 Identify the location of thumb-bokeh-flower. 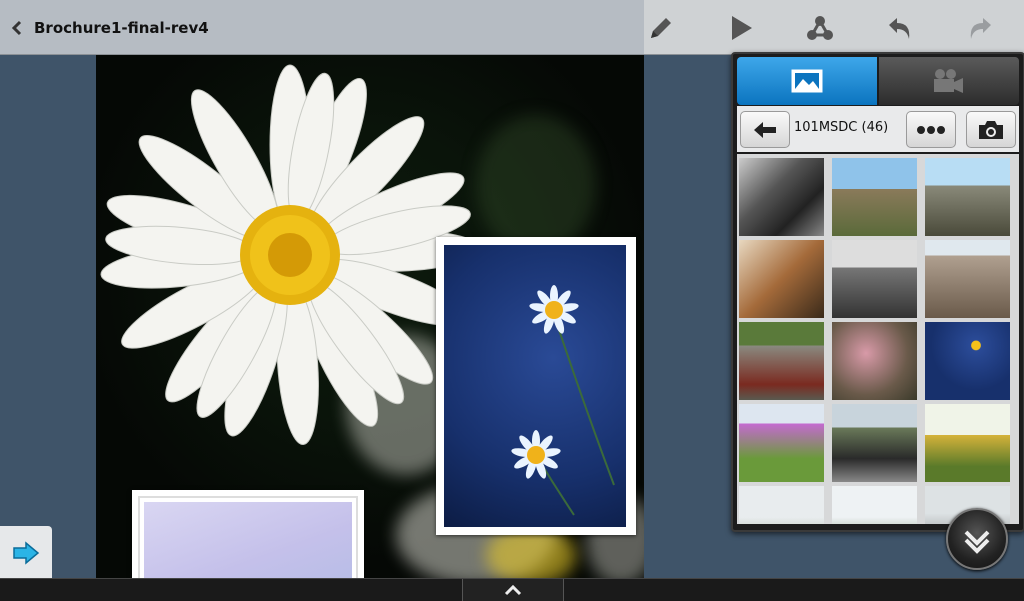
(874, 361).